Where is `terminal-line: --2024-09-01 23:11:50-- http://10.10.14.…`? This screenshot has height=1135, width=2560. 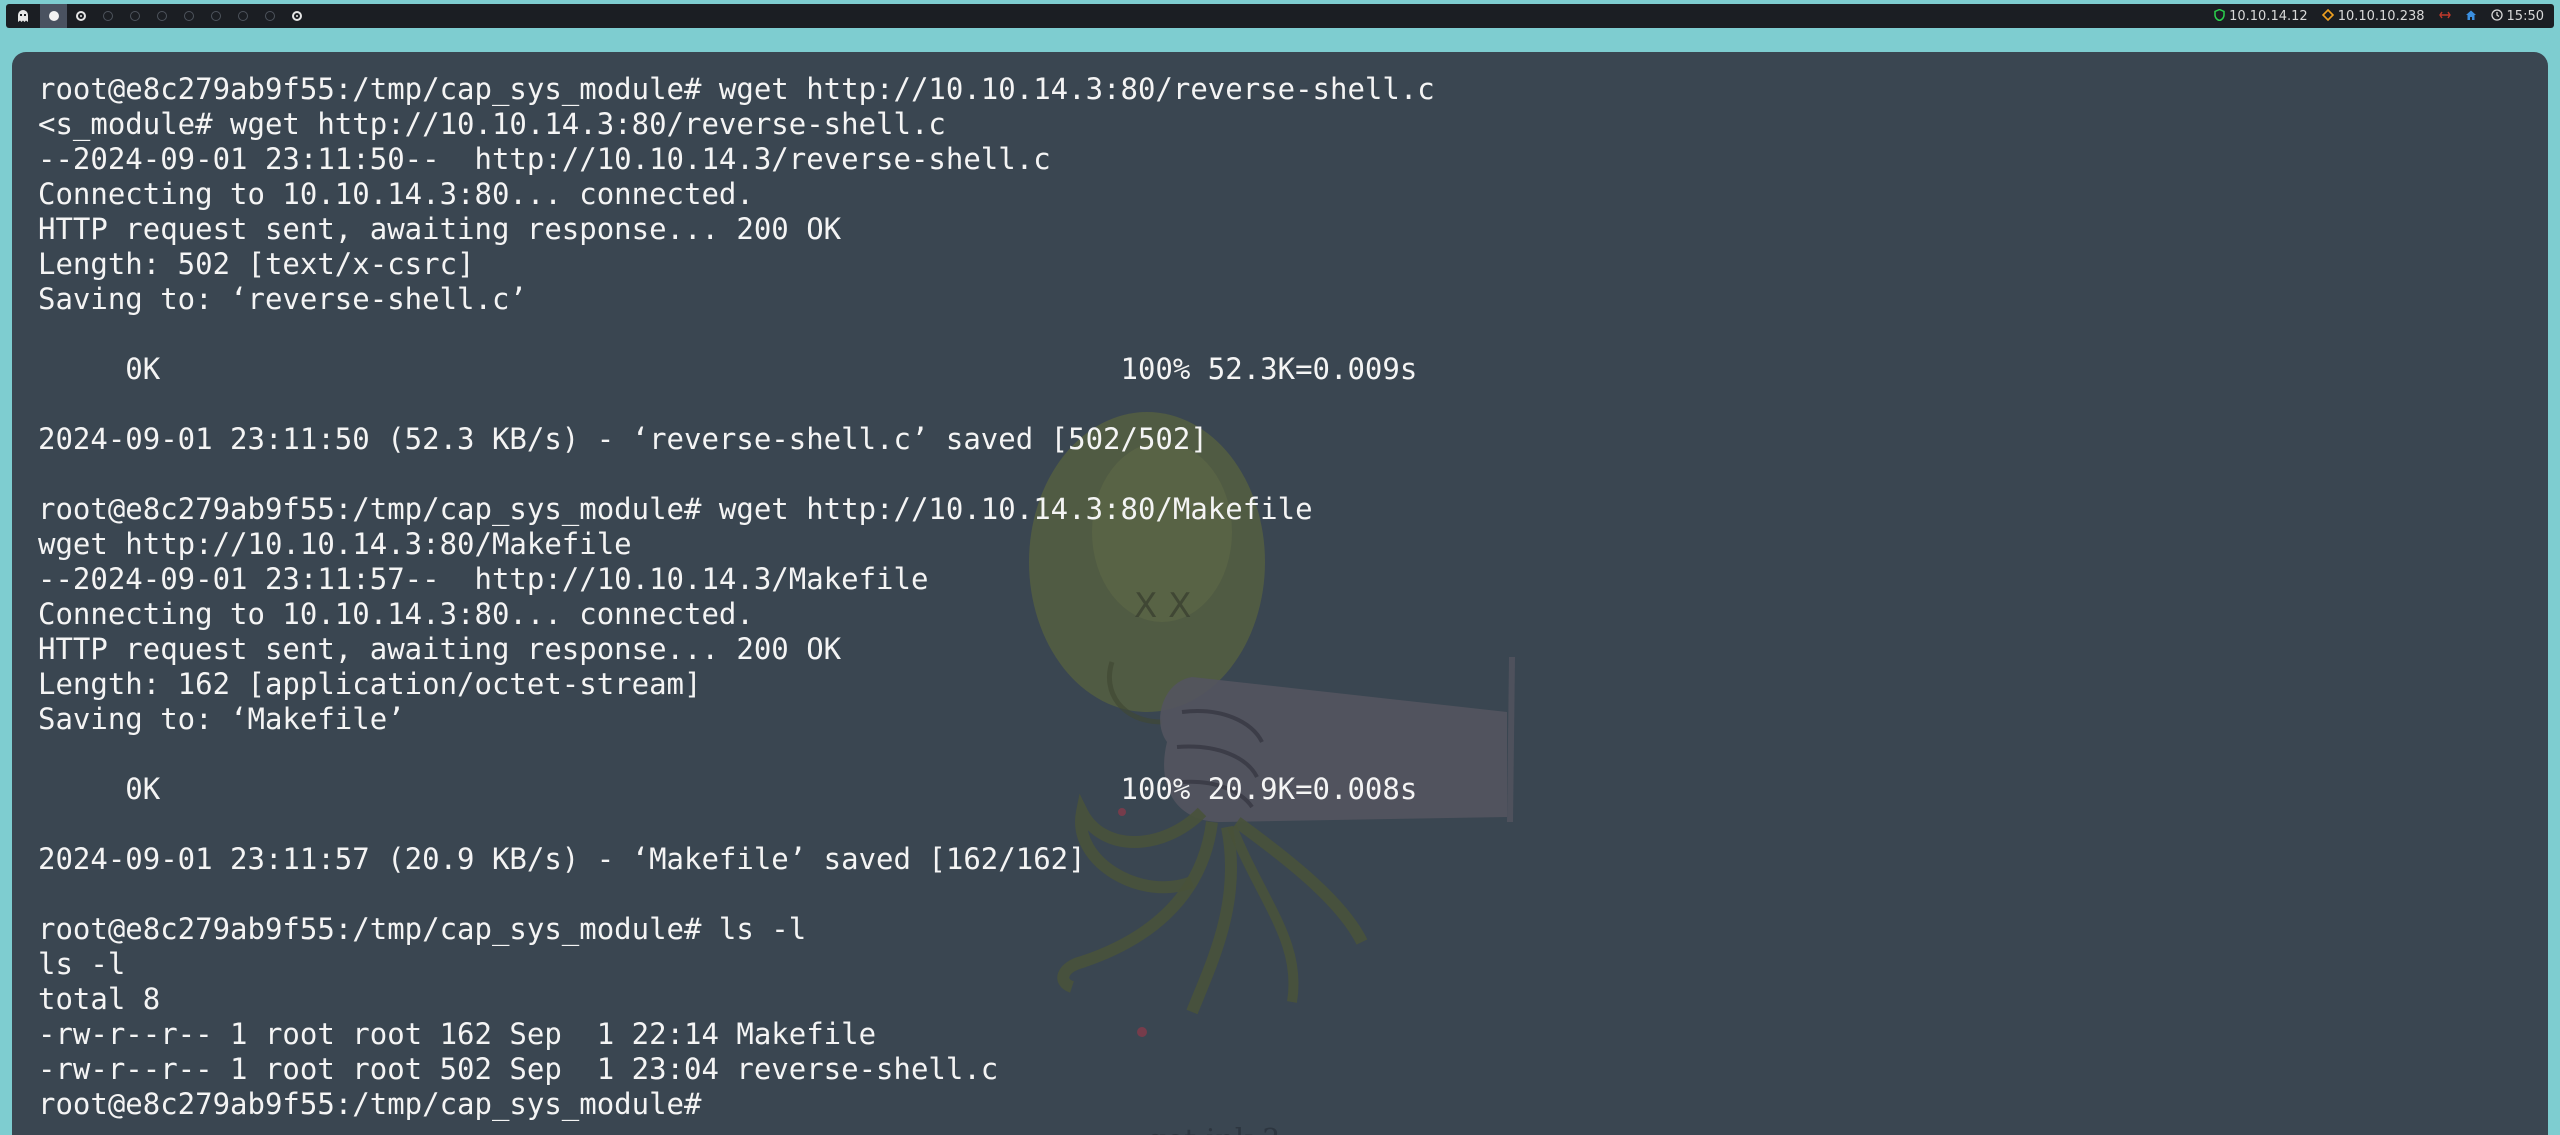 terminal-line: --2024-09-01 23:11:50-- http://10.10.14.… is located at coordinates (544, 159).